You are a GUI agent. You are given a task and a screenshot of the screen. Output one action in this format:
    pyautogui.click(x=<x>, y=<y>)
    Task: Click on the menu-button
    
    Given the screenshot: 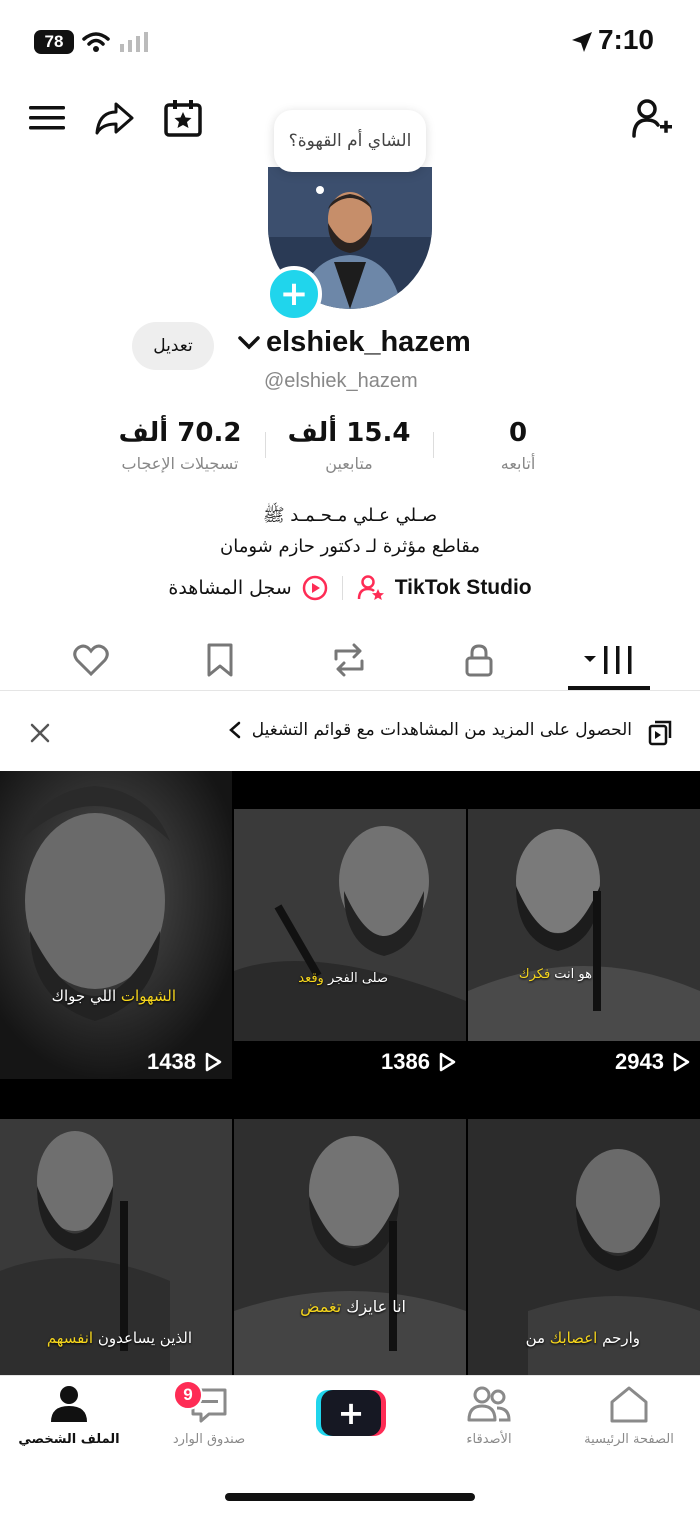 What is the action you would take?
    pyautogui.click(x=47, y=118)
    